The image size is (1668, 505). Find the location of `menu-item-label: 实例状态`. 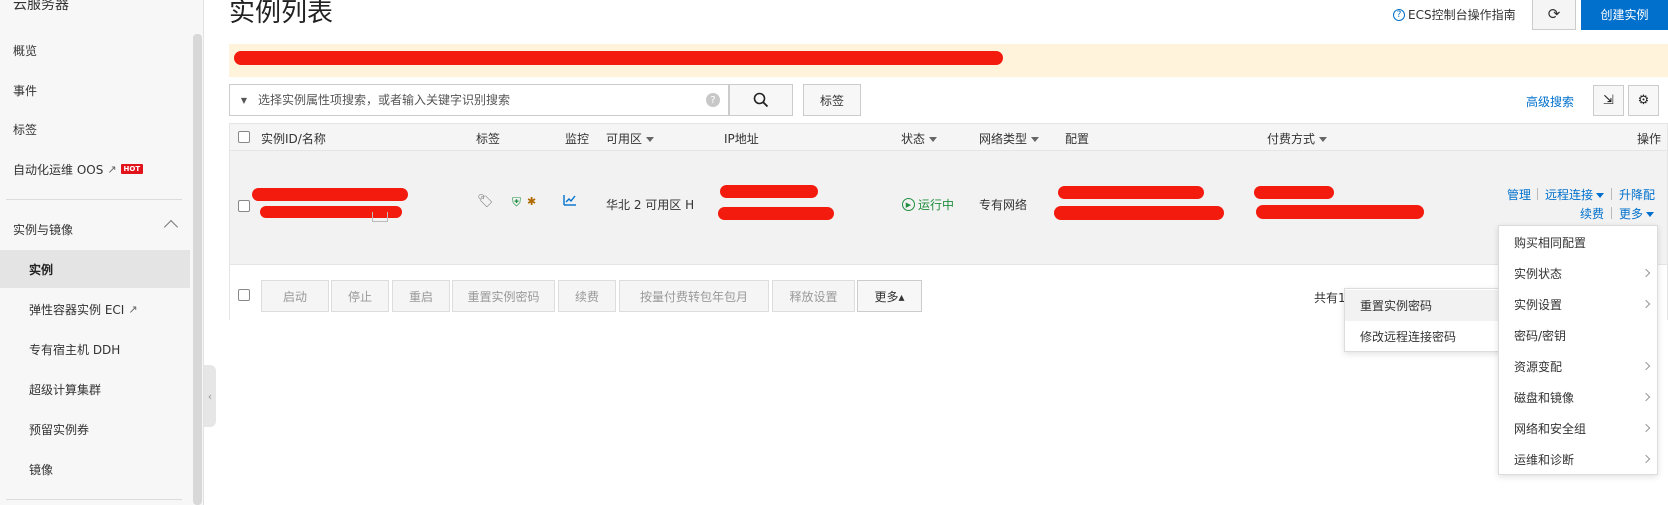

menu-item-label: 实例状态 is located at coordinates (1538, 274).